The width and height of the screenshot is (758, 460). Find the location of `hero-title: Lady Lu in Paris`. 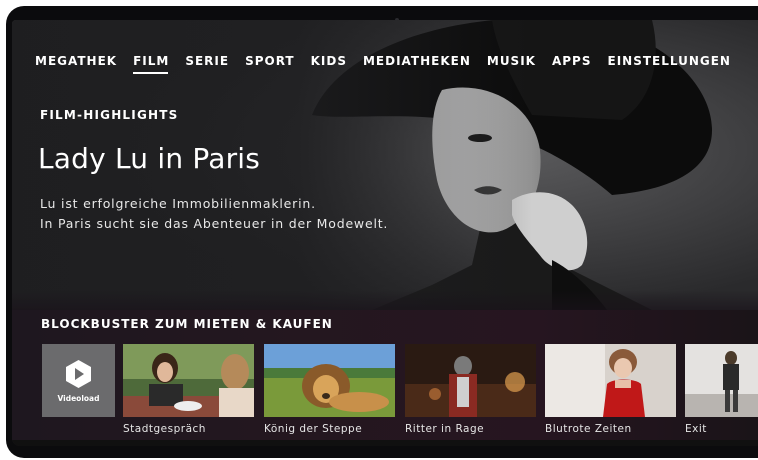

hero-title: Lady Lu in Paris is located at coordinates (149, 158).